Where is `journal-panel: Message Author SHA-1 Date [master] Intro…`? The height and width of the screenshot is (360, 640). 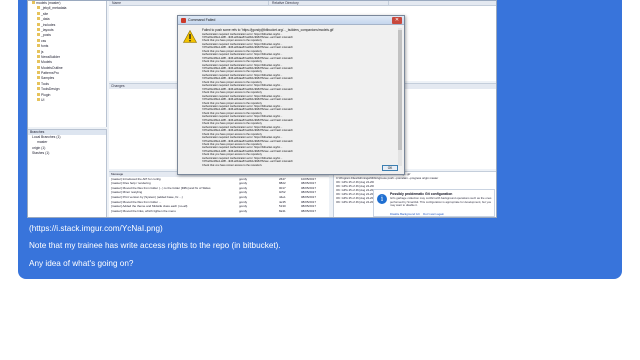 journal-panel: Message Author SHA-1 Date [master] Intro… is located at coordinates (219, 194).